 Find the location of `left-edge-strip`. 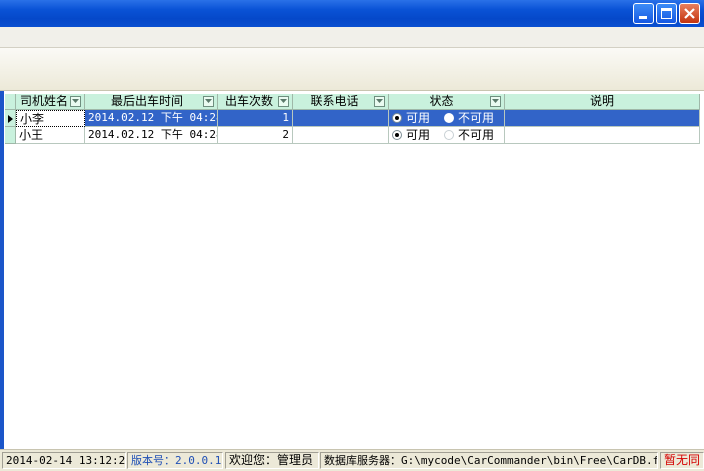

left-edge-strip is located at coordinates (2, 270).